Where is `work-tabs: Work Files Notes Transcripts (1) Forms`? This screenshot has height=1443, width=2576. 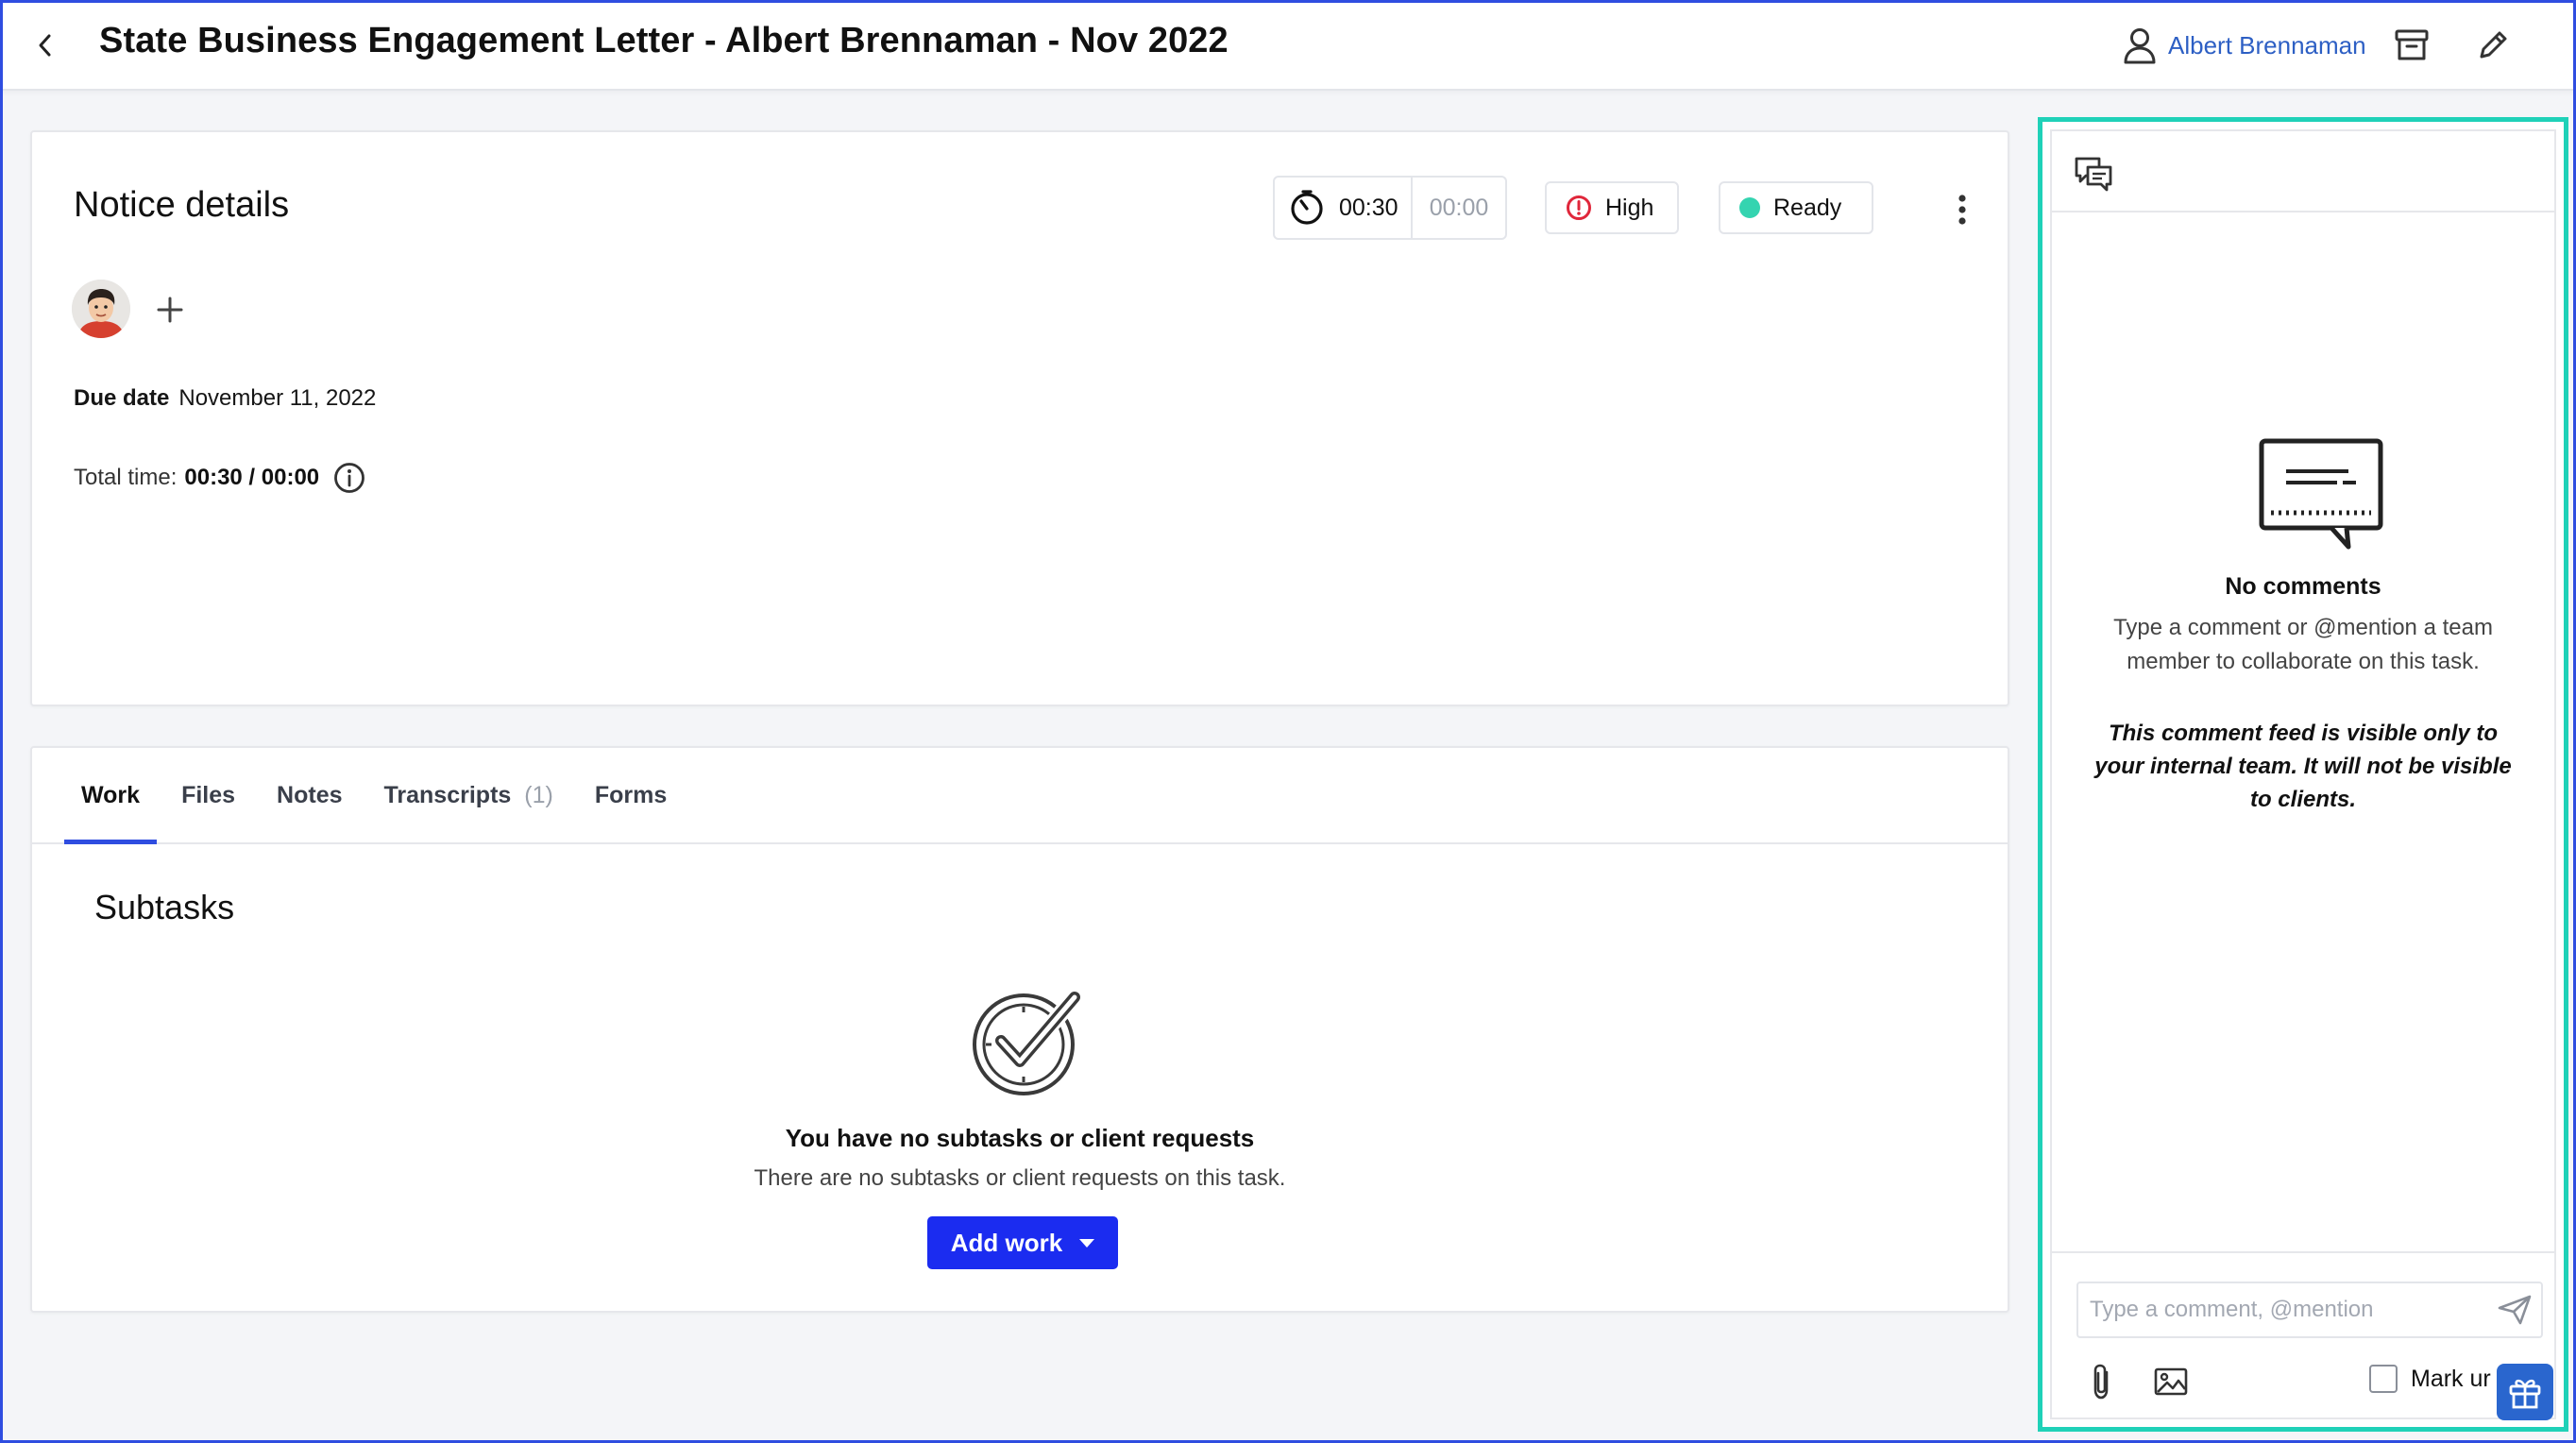 work-tabs: Work Files Notes Transcripts (1) Forms is located at coordinates (1020, 796).